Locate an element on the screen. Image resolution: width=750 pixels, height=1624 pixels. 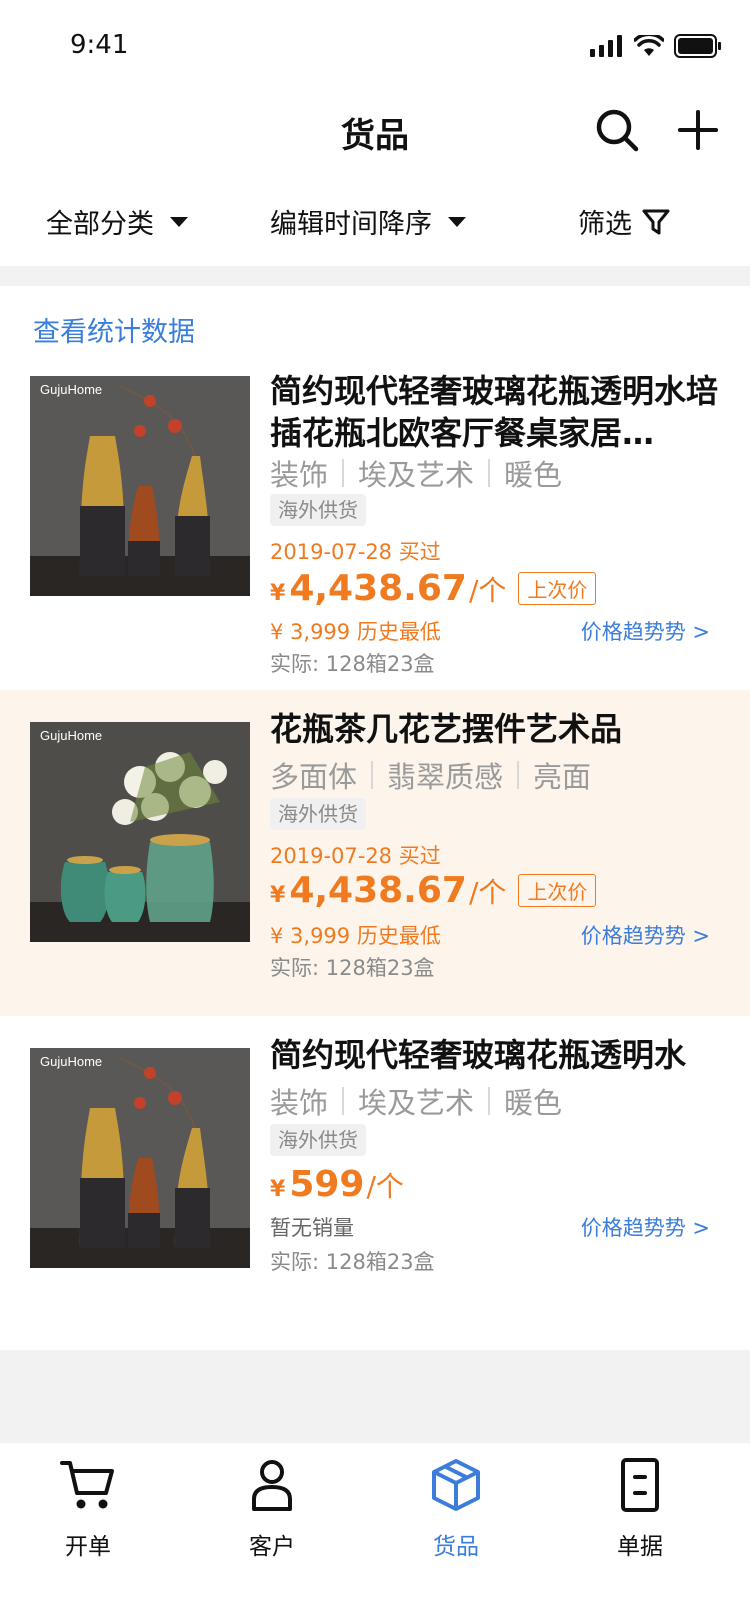
nav-bar: 货品 is located at coordinates (375, 134).